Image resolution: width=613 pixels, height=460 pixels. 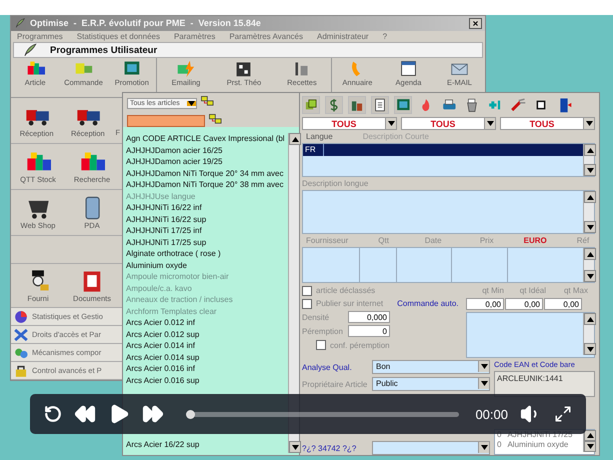 I want to click on checkbox-label: conf. péremption, so click(x=360, y=345).